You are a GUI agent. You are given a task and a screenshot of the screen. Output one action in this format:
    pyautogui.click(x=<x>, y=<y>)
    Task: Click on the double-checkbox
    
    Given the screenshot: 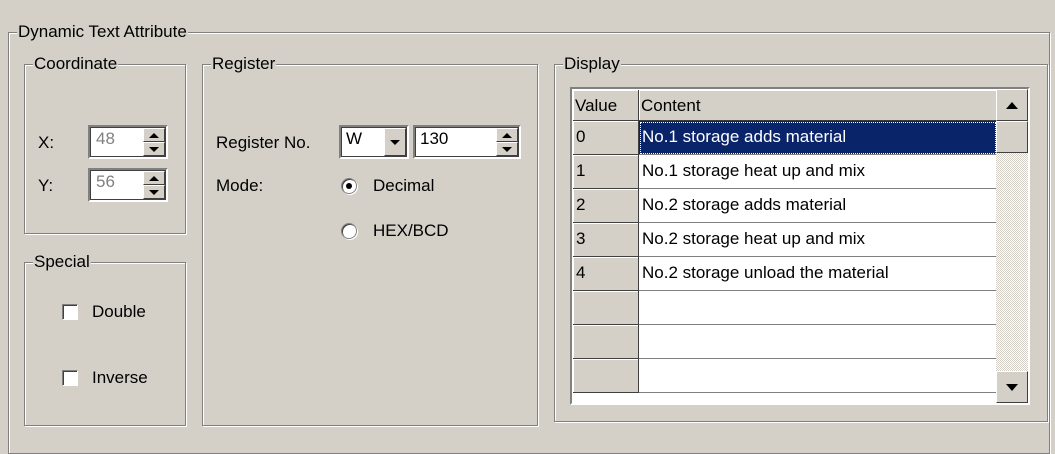 What is the action you would take?
    pyautogui.click(x=70, y=312)
    